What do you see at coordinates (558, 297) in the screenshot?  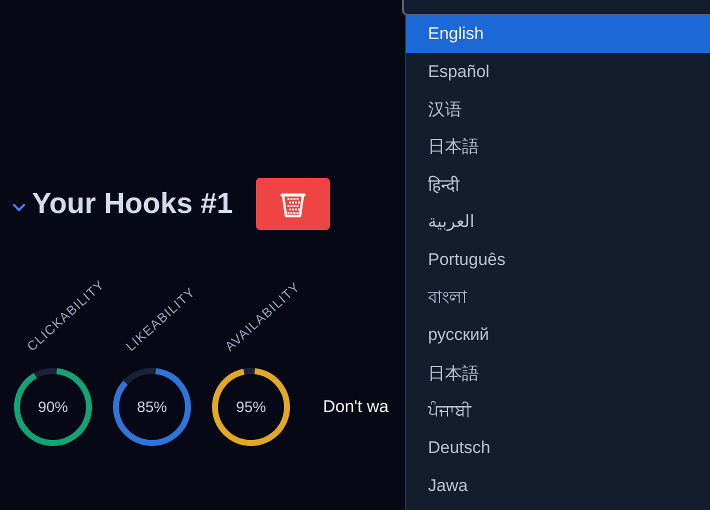 I see `language-option: বাংলা` at bounding box center [558, 297].